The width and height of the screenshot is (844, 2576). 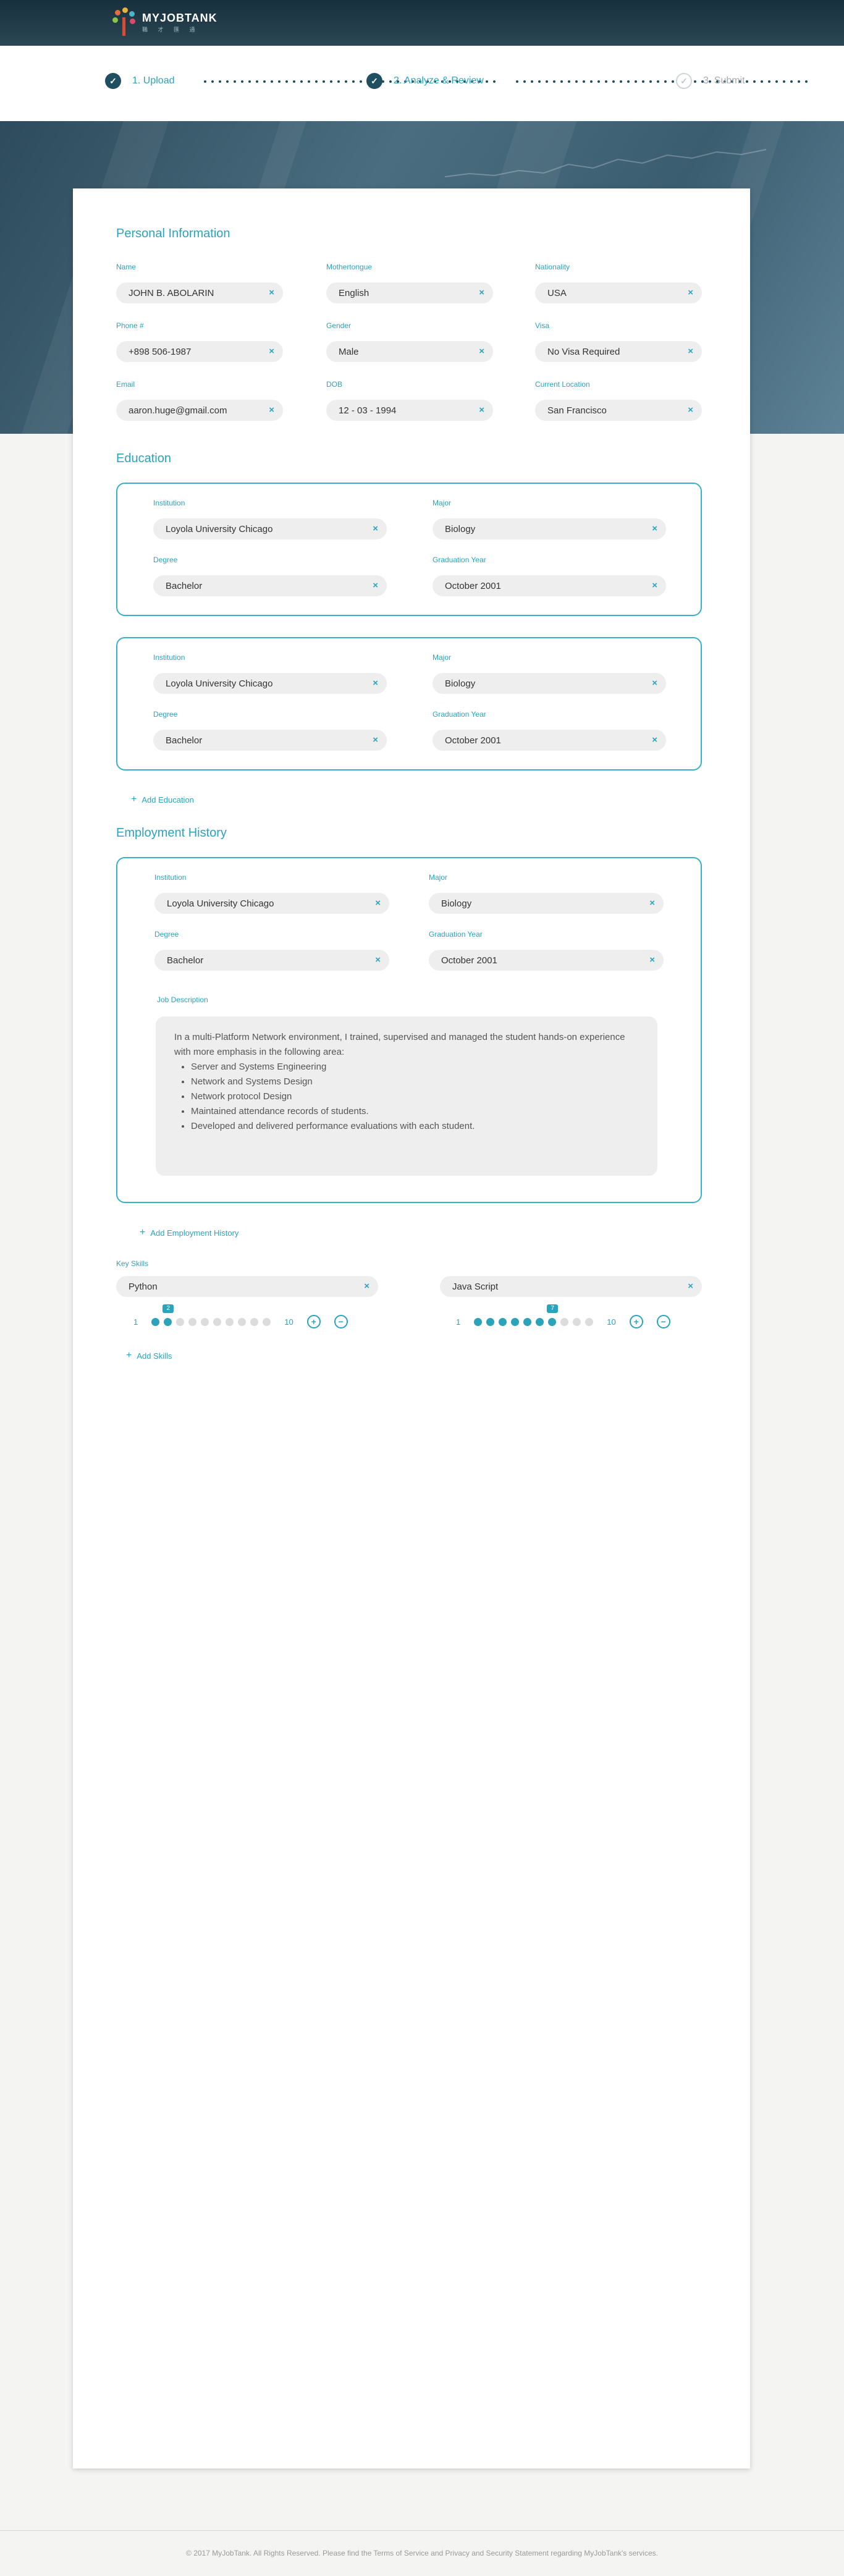 I want to click on skill-level-tooltip: 2, so click(x=168, y=1308).